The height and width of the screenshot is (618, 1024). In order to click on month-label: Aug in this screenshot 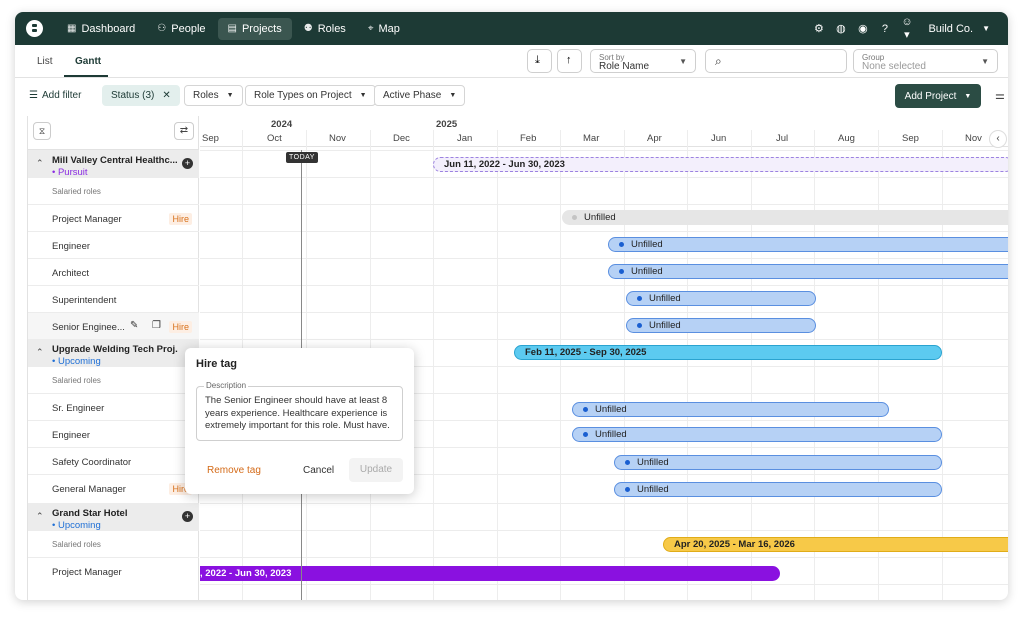, I will do `click(846, 138)`.